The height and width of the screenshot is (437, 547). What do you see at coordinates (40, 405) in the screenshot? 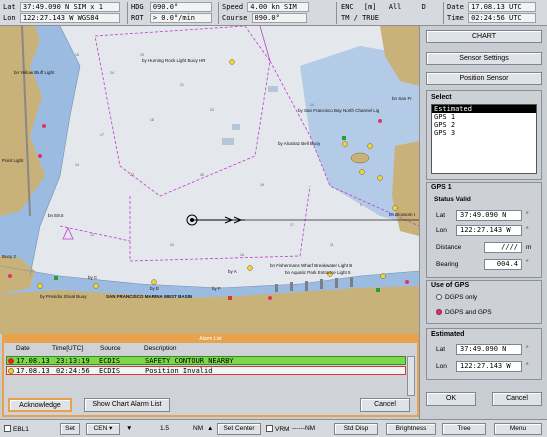
I see `acknowledge-button: Acknowledge` at bounding box center [40, 405].